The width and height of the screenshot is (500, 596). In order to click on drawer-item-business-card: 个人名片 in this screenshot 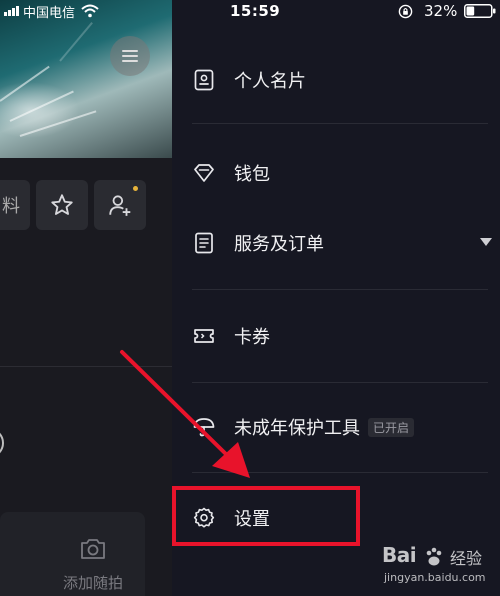, I will do `click(342, 80)`.